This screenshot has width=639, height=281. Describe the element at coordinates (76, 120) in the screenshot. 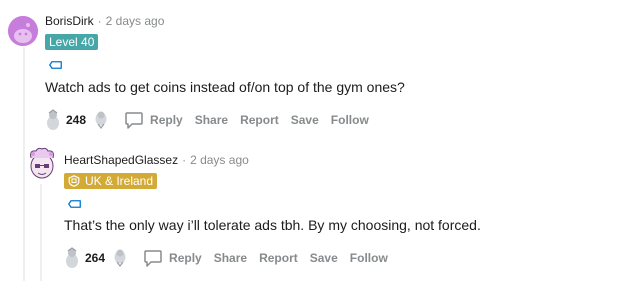

I see `vote-score: 248` at that location.